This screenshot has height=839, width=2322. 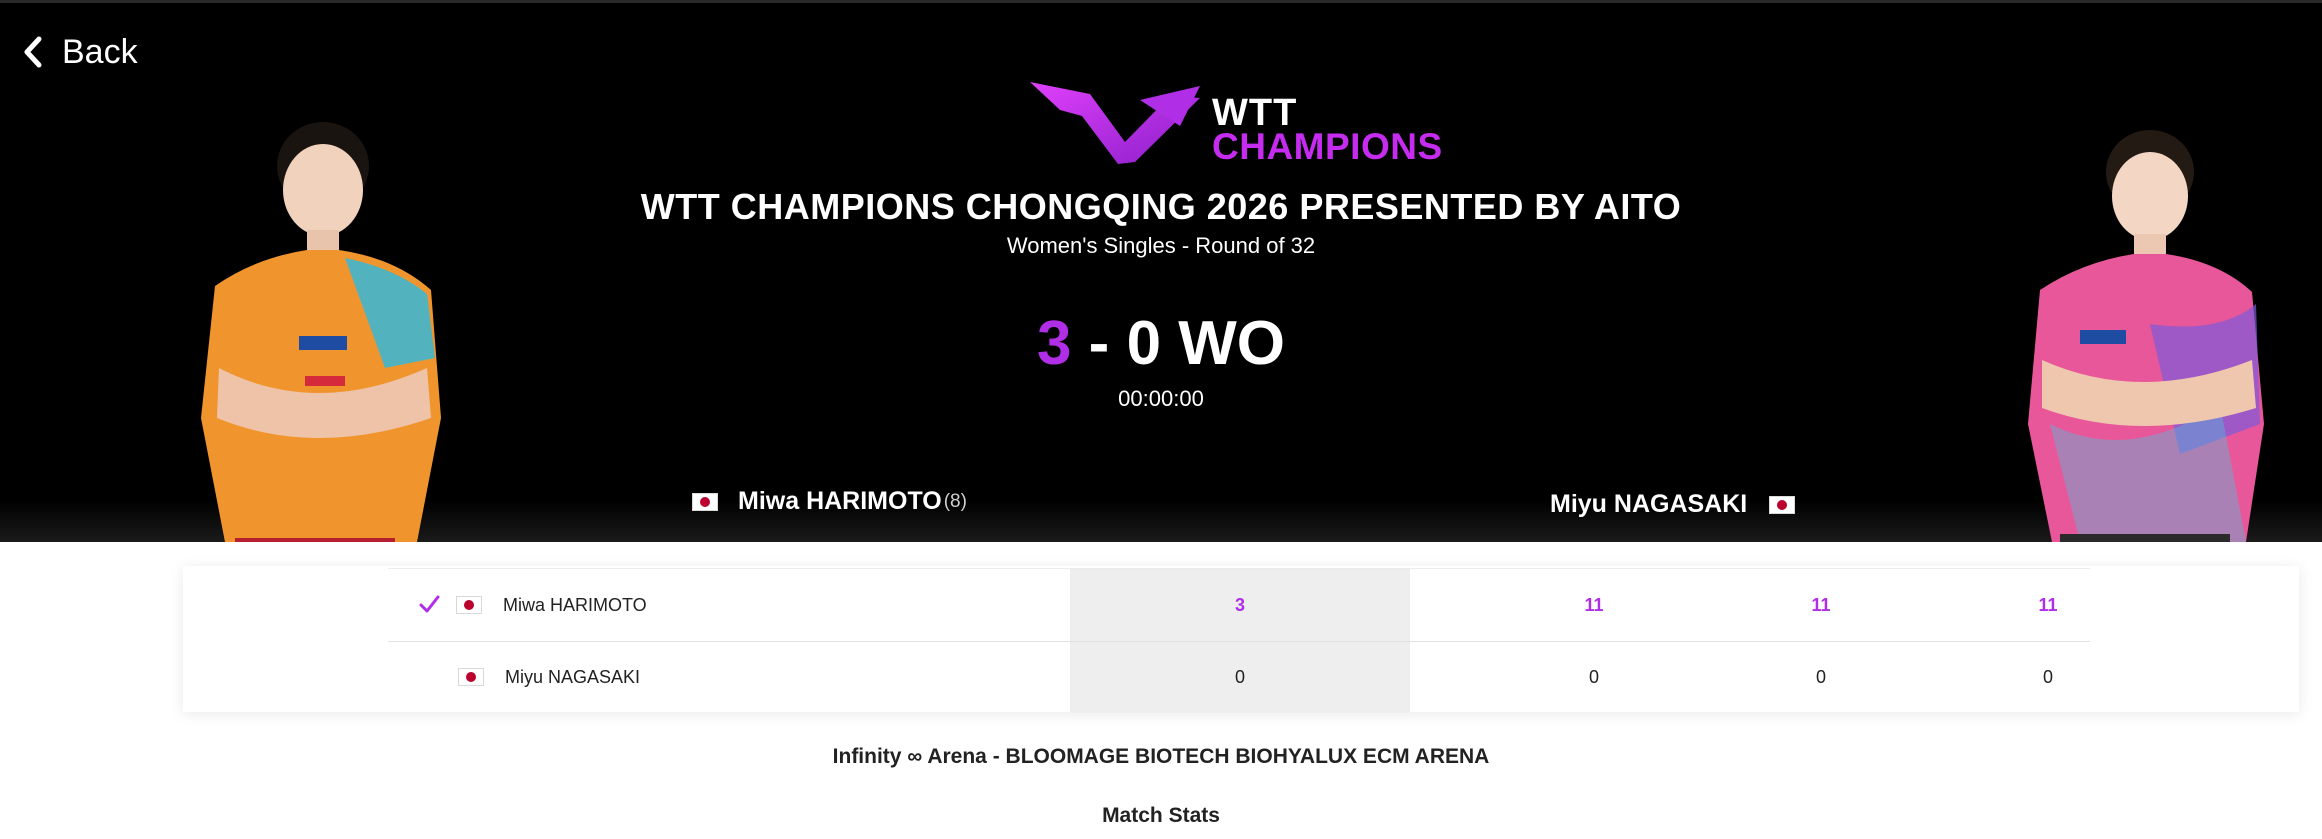 I want to click on brand-word-champions: CHAMPIONS, so click(x=1327, y=146).